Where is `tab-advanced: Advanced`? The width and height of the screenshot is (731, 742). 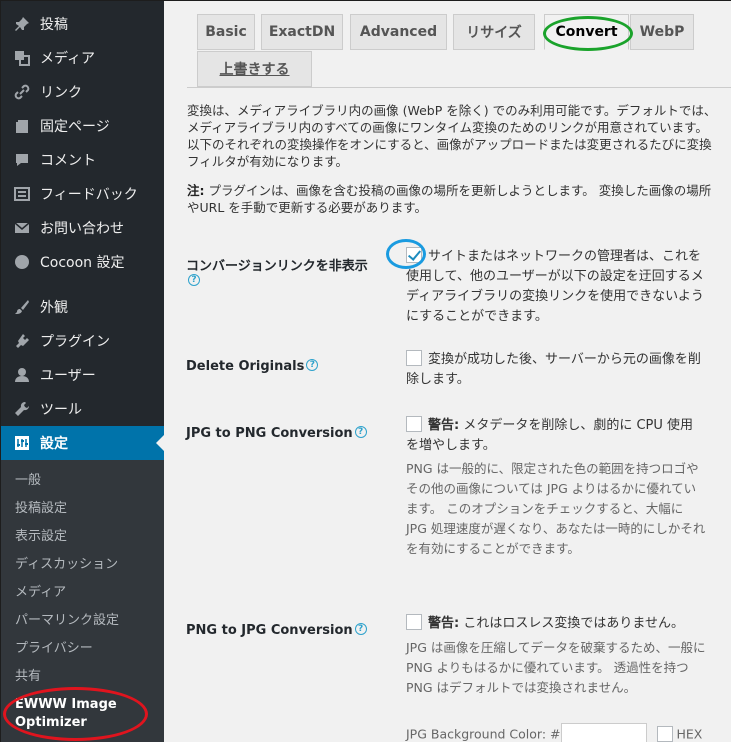 tab-advanced: Advanced is located at coordinates (398, 32).